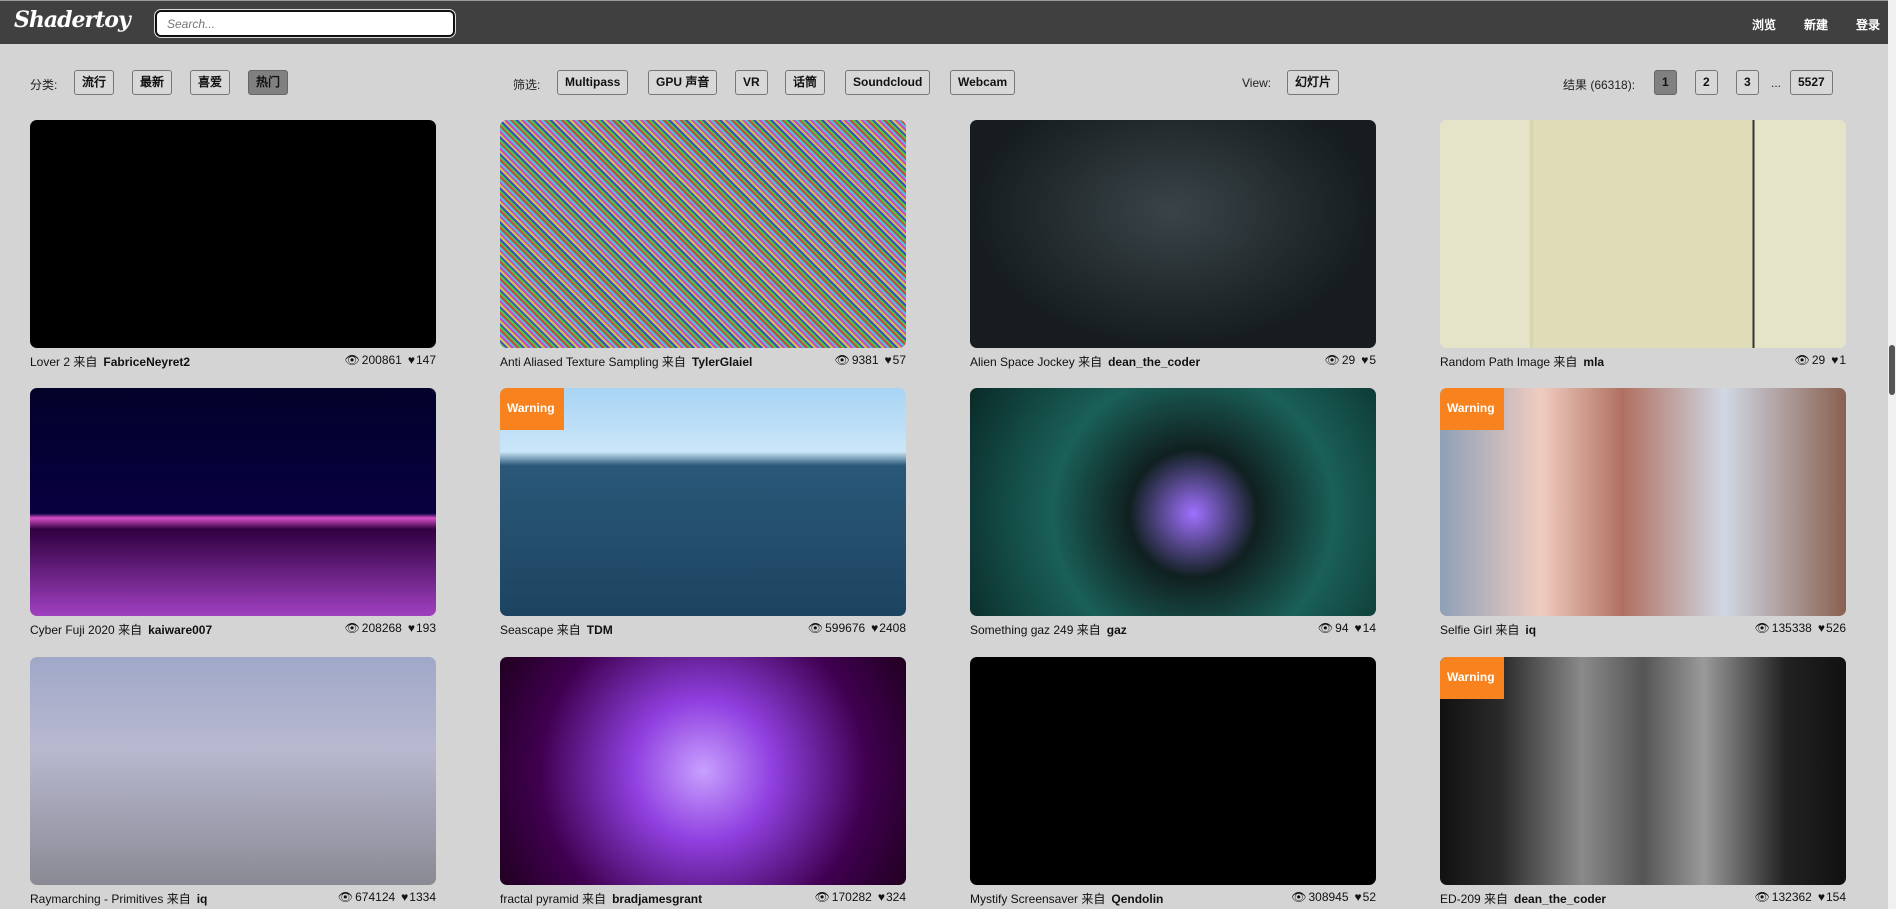 The width and height of the screenshot is (1896, 909). I want to click on category-popular: 流行, so click(94, 82).